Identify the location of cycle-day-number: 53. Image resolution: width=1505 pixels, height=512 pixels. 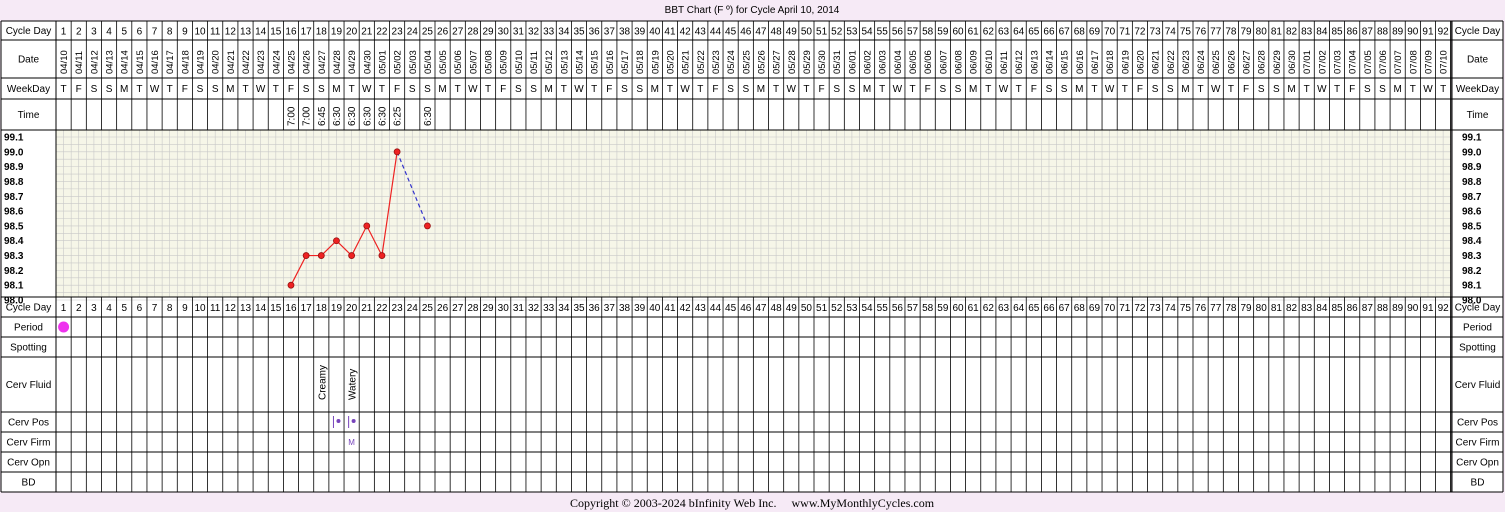
(852, 308).